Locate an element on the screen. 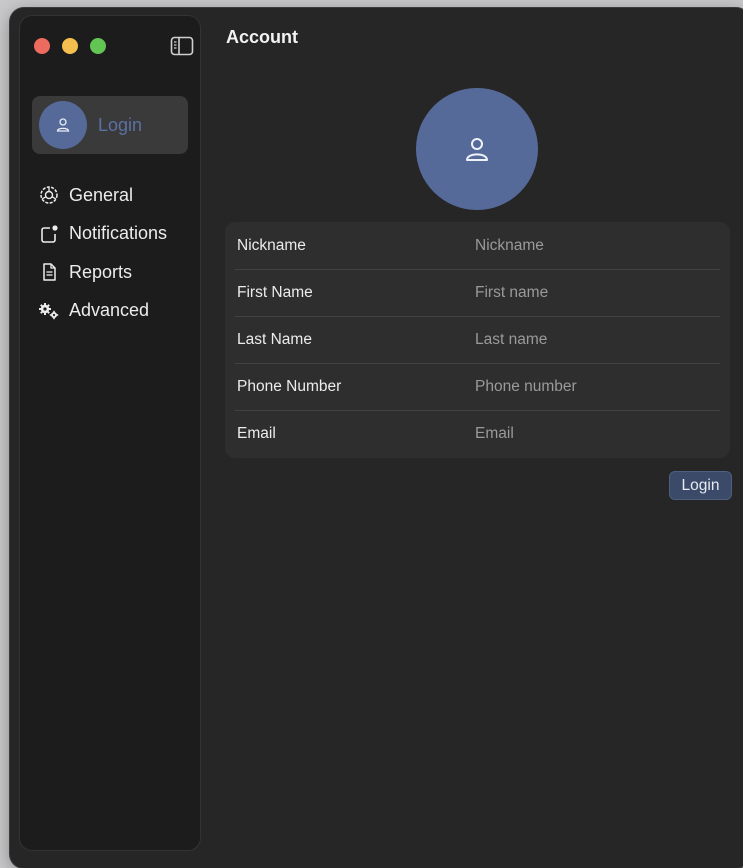  sidebar-nav: General Notifications Reports Advanced is located at coordinates (102, 253).